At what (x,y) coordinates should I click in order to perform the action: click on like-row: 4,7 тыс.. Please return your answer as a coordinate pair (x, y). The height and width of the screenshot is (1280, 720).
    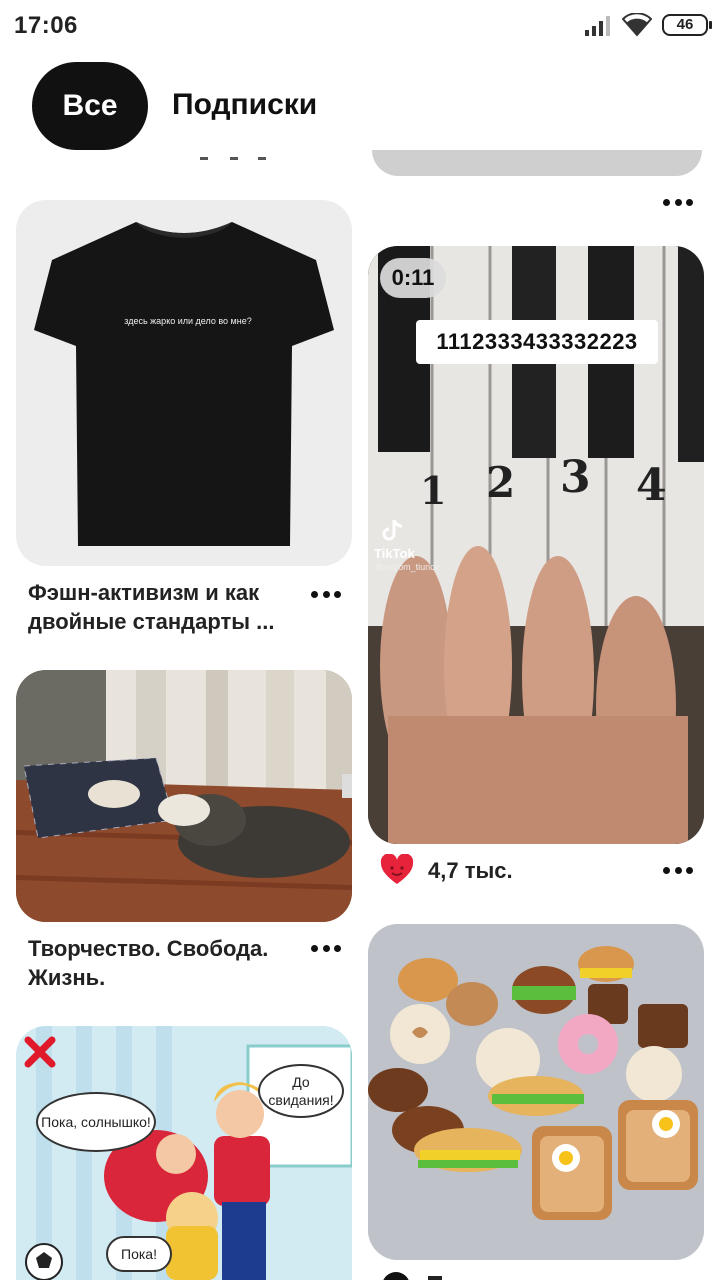
    Looking at the image, I should click on (540, 872).